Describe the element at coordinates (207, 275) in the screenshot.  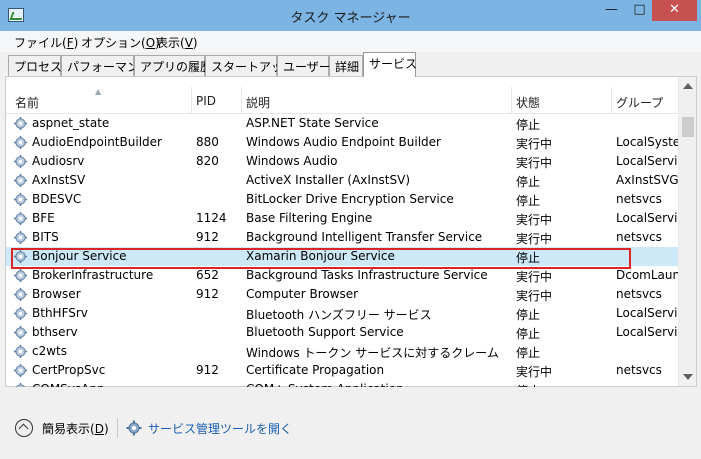
I see `service-pid: 652` at that location.